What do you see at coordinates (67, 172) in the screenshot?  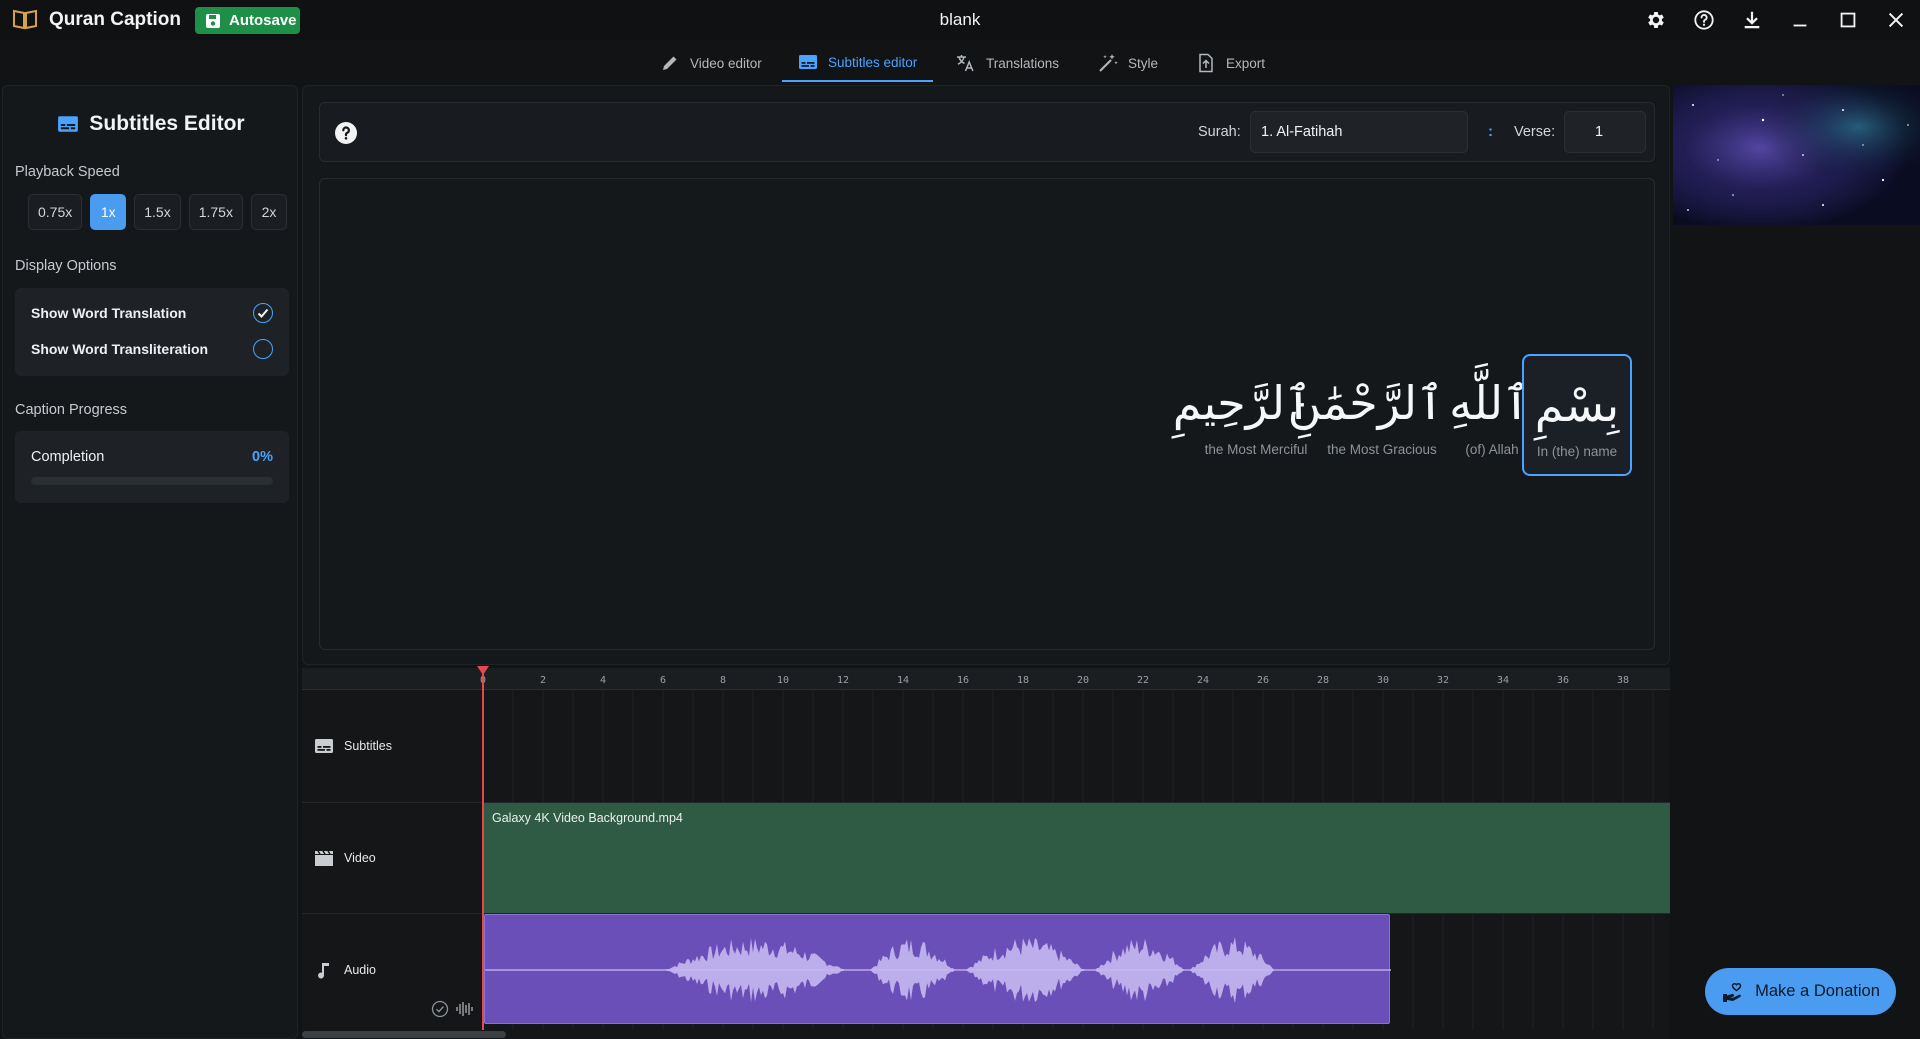 I see `playback-speed-label: Playback Speed` at bounding box center [67, 172].